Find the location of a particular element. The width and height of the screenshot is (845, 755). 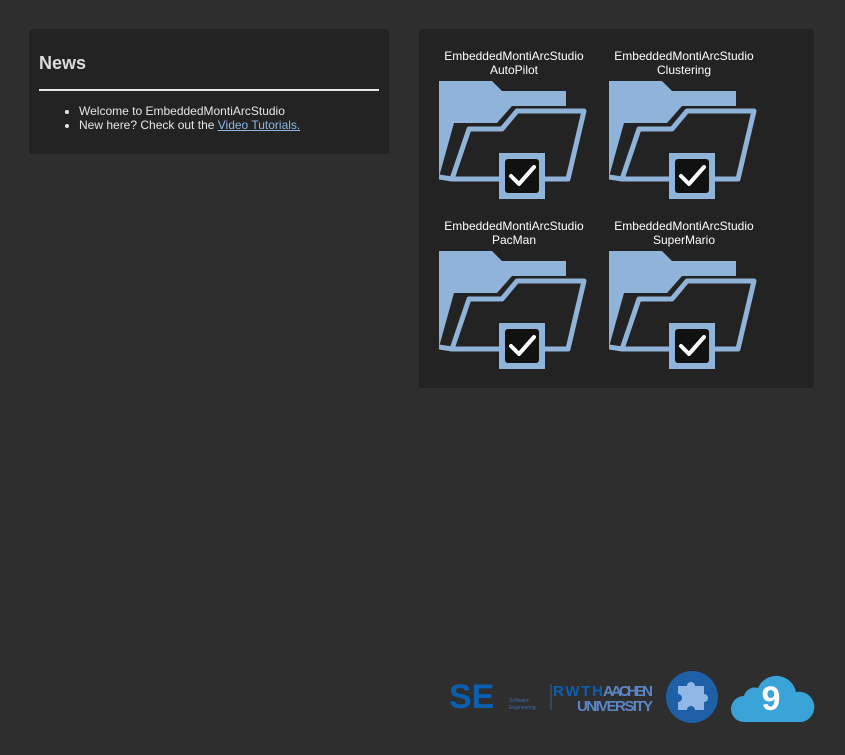

project-label-line2: Clustering is located at coordinates (684, 70).